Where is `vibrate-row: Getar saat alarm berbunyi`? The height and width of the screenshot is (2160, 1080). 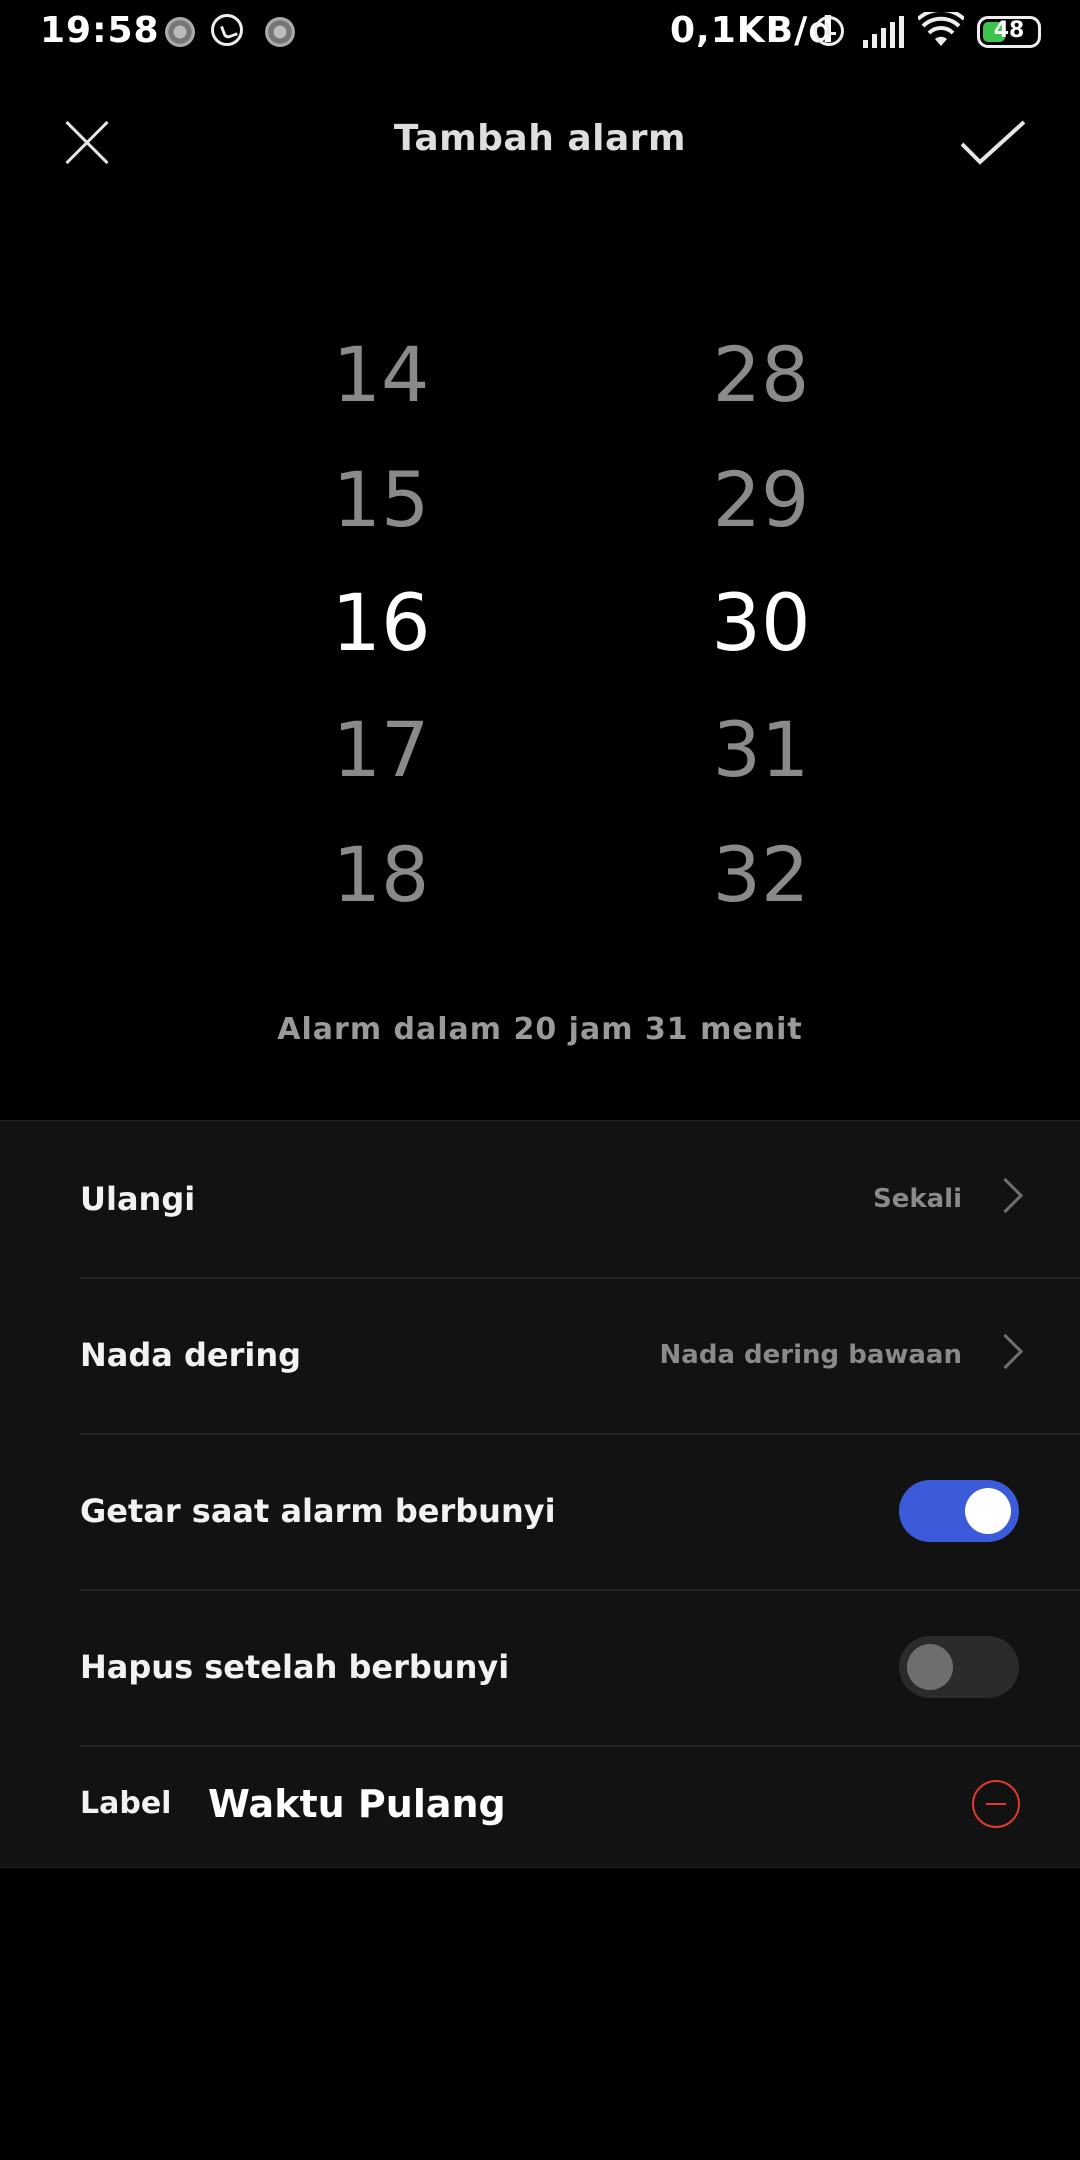
vibrate-row: Getar saat alarm berbunyi is located at coordinates (580, 1512).